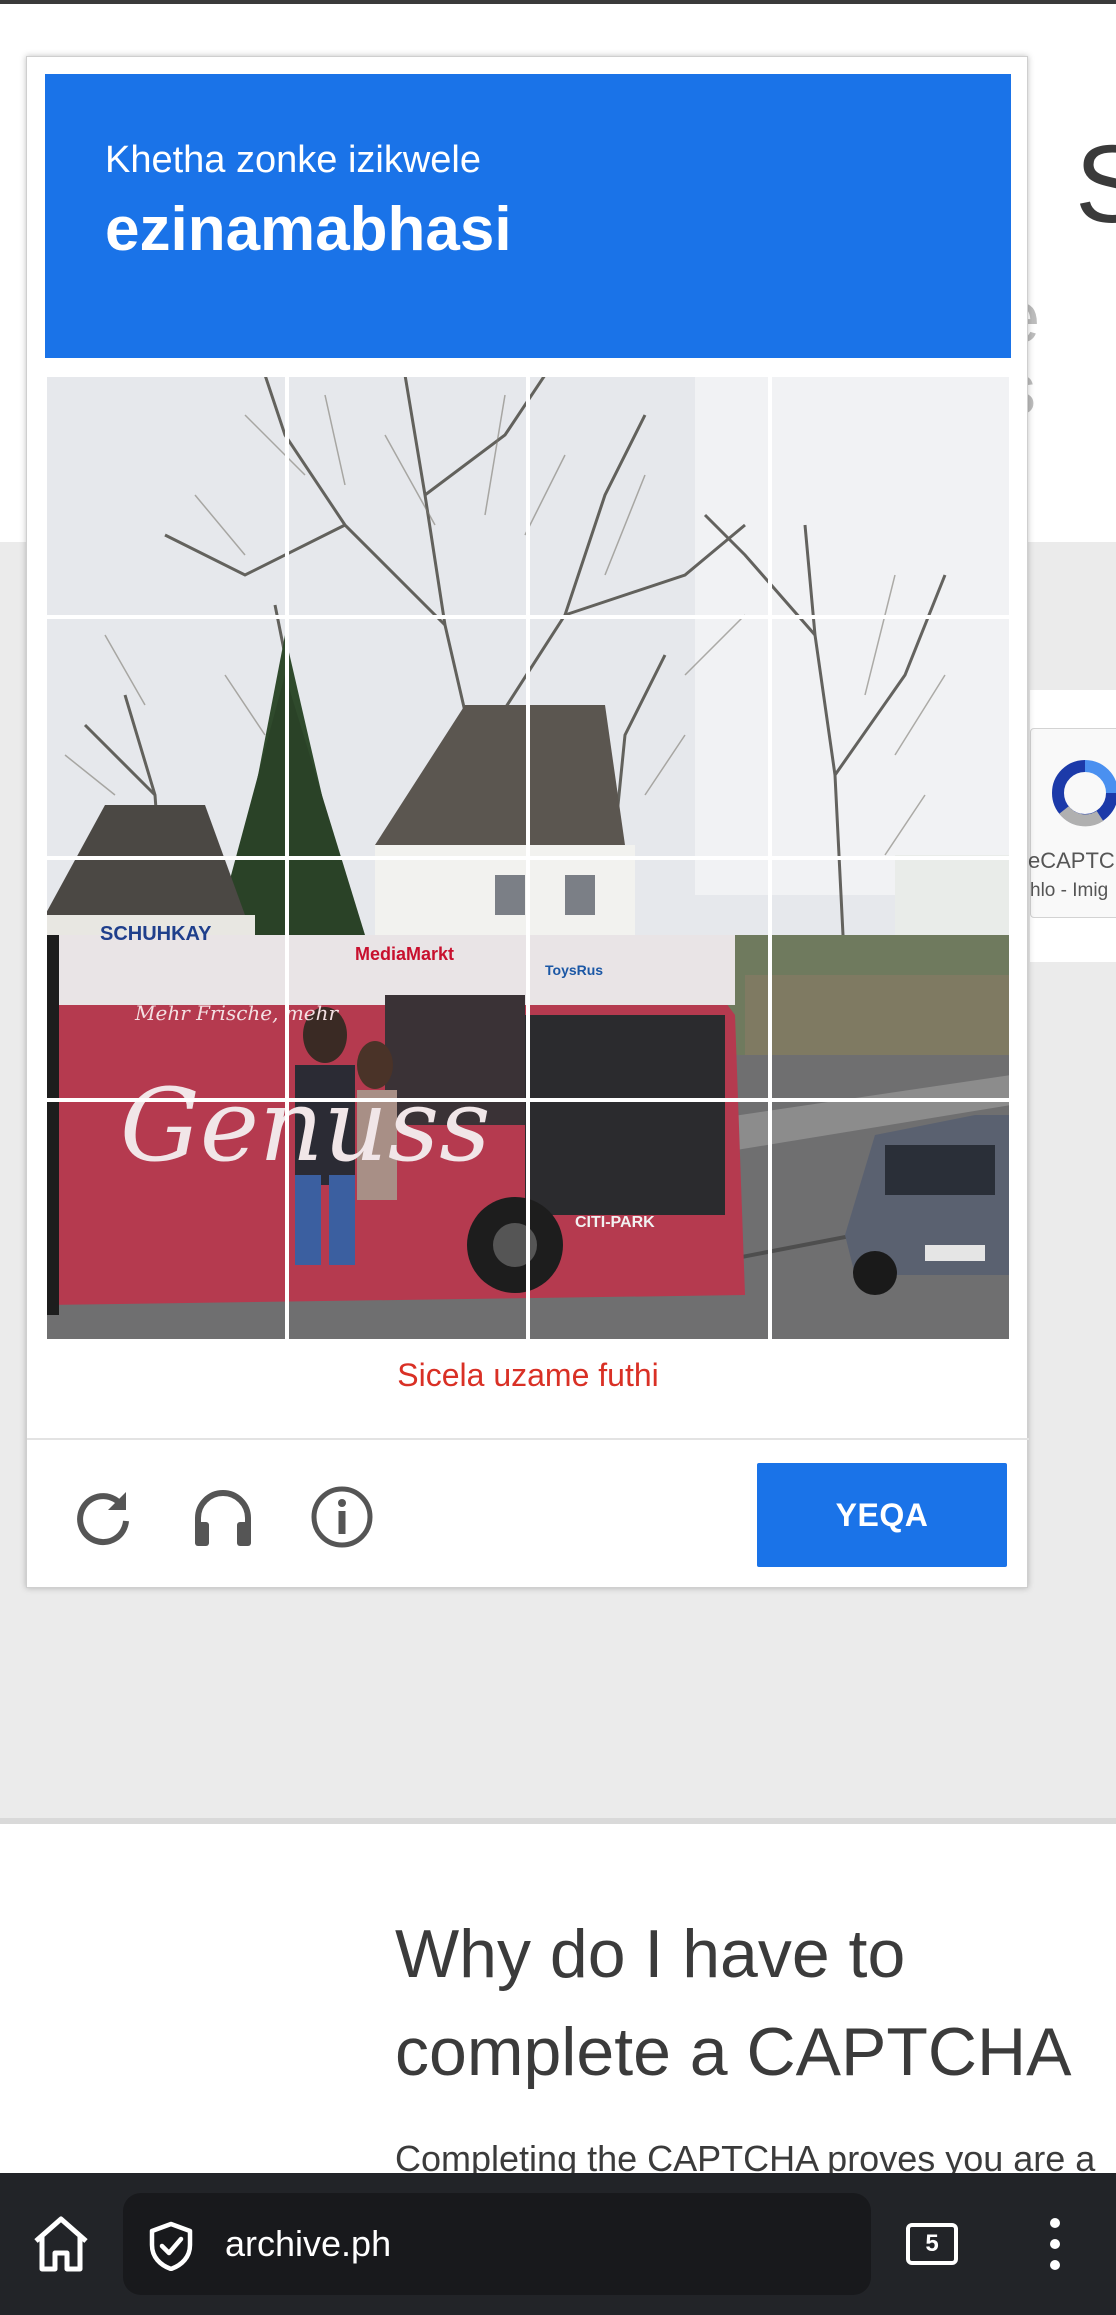 This screenshot has height=2315, width=1116. What do you see at coordinates (650, 1954) in the screenshot?
I see `why-heading-line-1: Why do I have to` at bounding box center [650, 1954].